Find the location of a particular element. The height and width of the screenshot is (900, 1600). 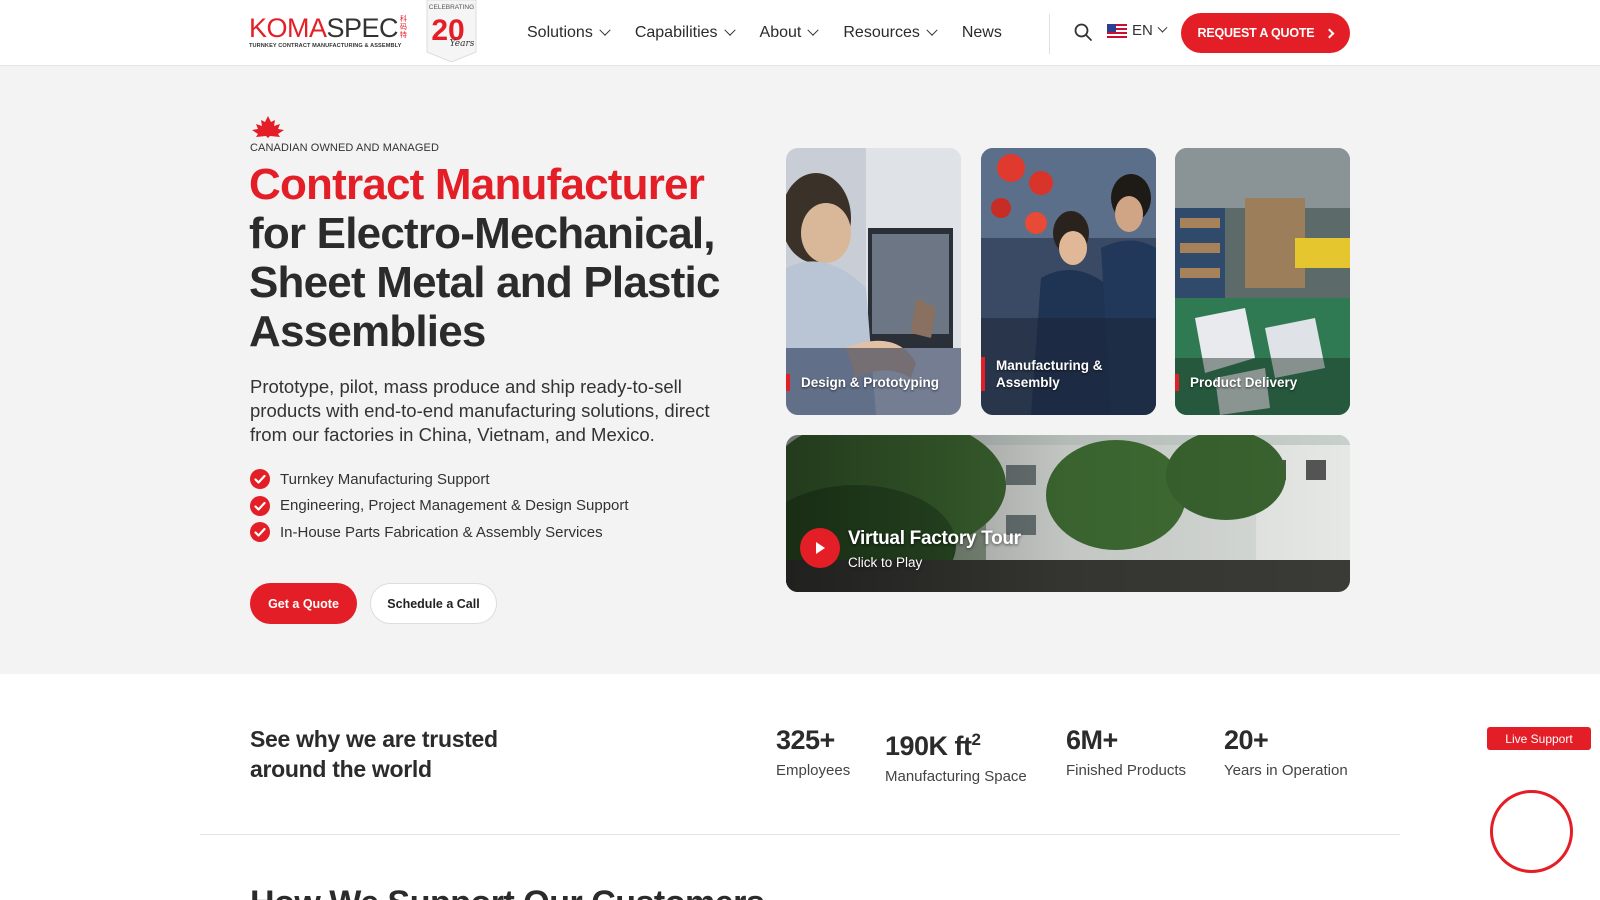

stats-heading: See why we are trusted around the world is located at coordinates (374, 754).